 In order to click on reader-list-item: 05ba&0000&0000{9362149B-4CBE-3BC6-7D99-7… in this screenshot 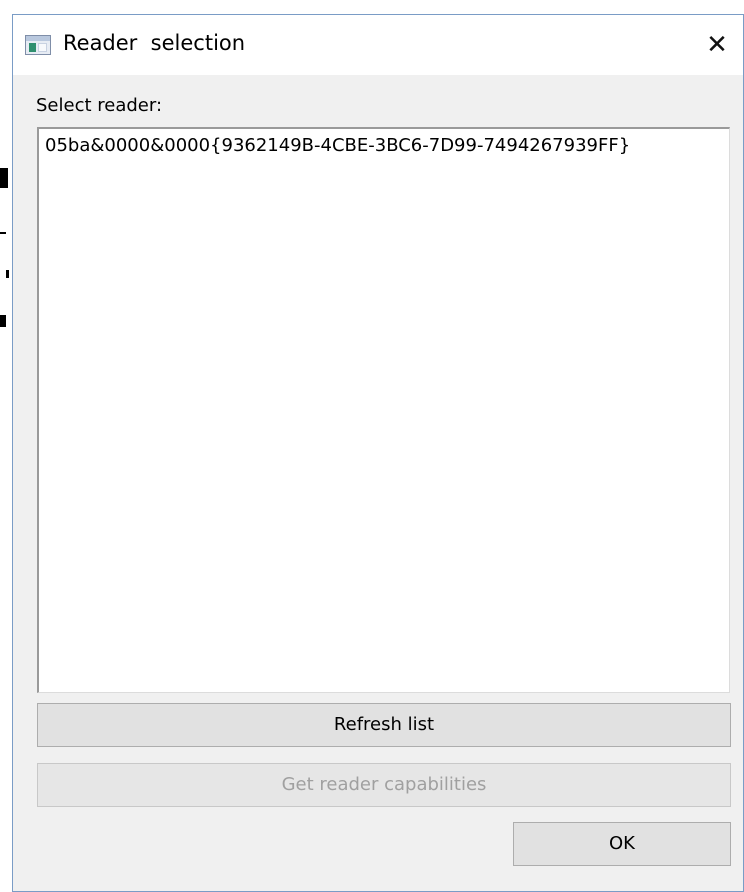, I will do `click(337, 145)`.